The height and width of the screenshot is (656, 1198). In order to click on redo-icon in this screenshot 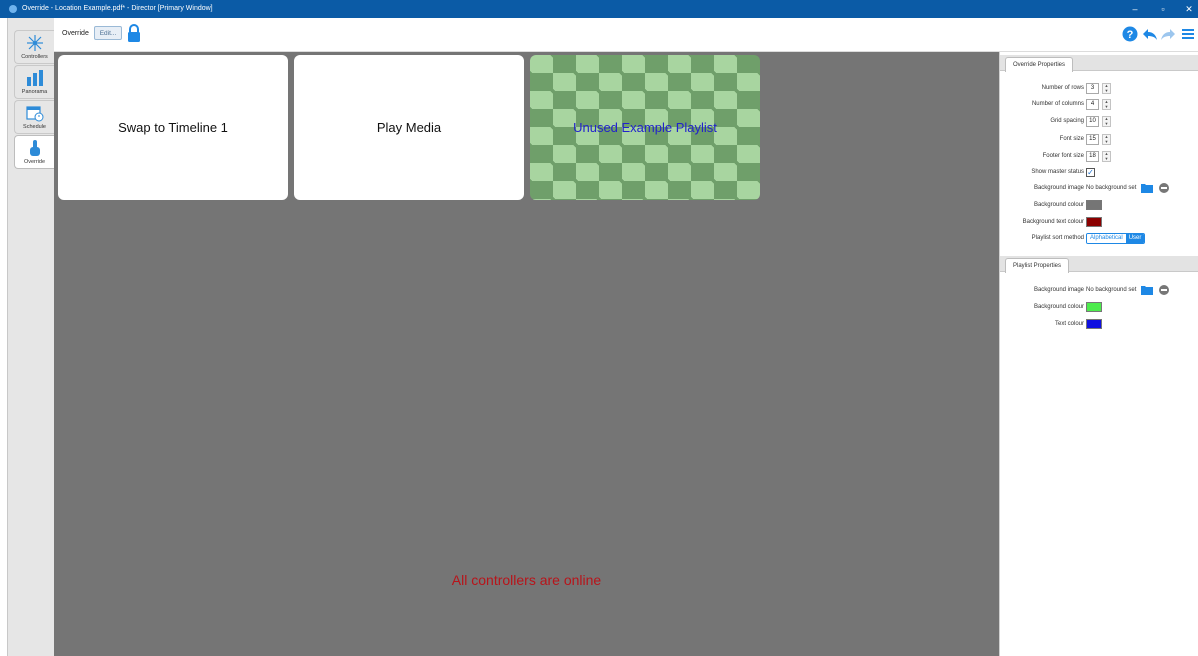, I will do `click(1168, 34)`.